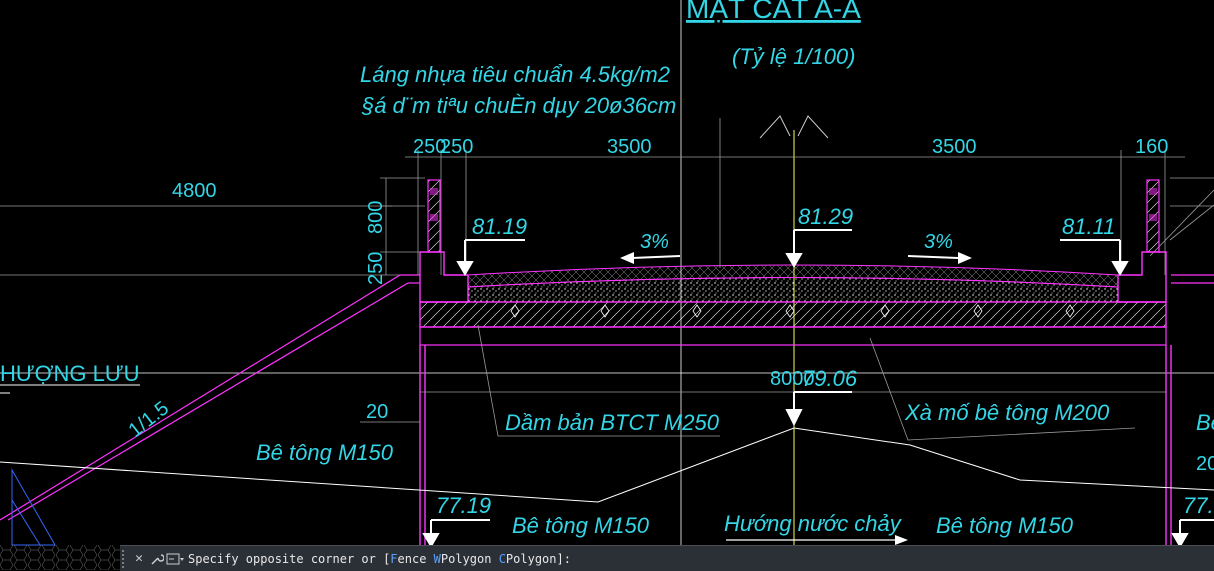 Image resolution: width=1214 pixels, height=571 pixels. What do you see at coordinates (70, 373) in the screenshot?
I see `upstream-label: HƯỢNG LƯU` at bounding box center [70, 373].